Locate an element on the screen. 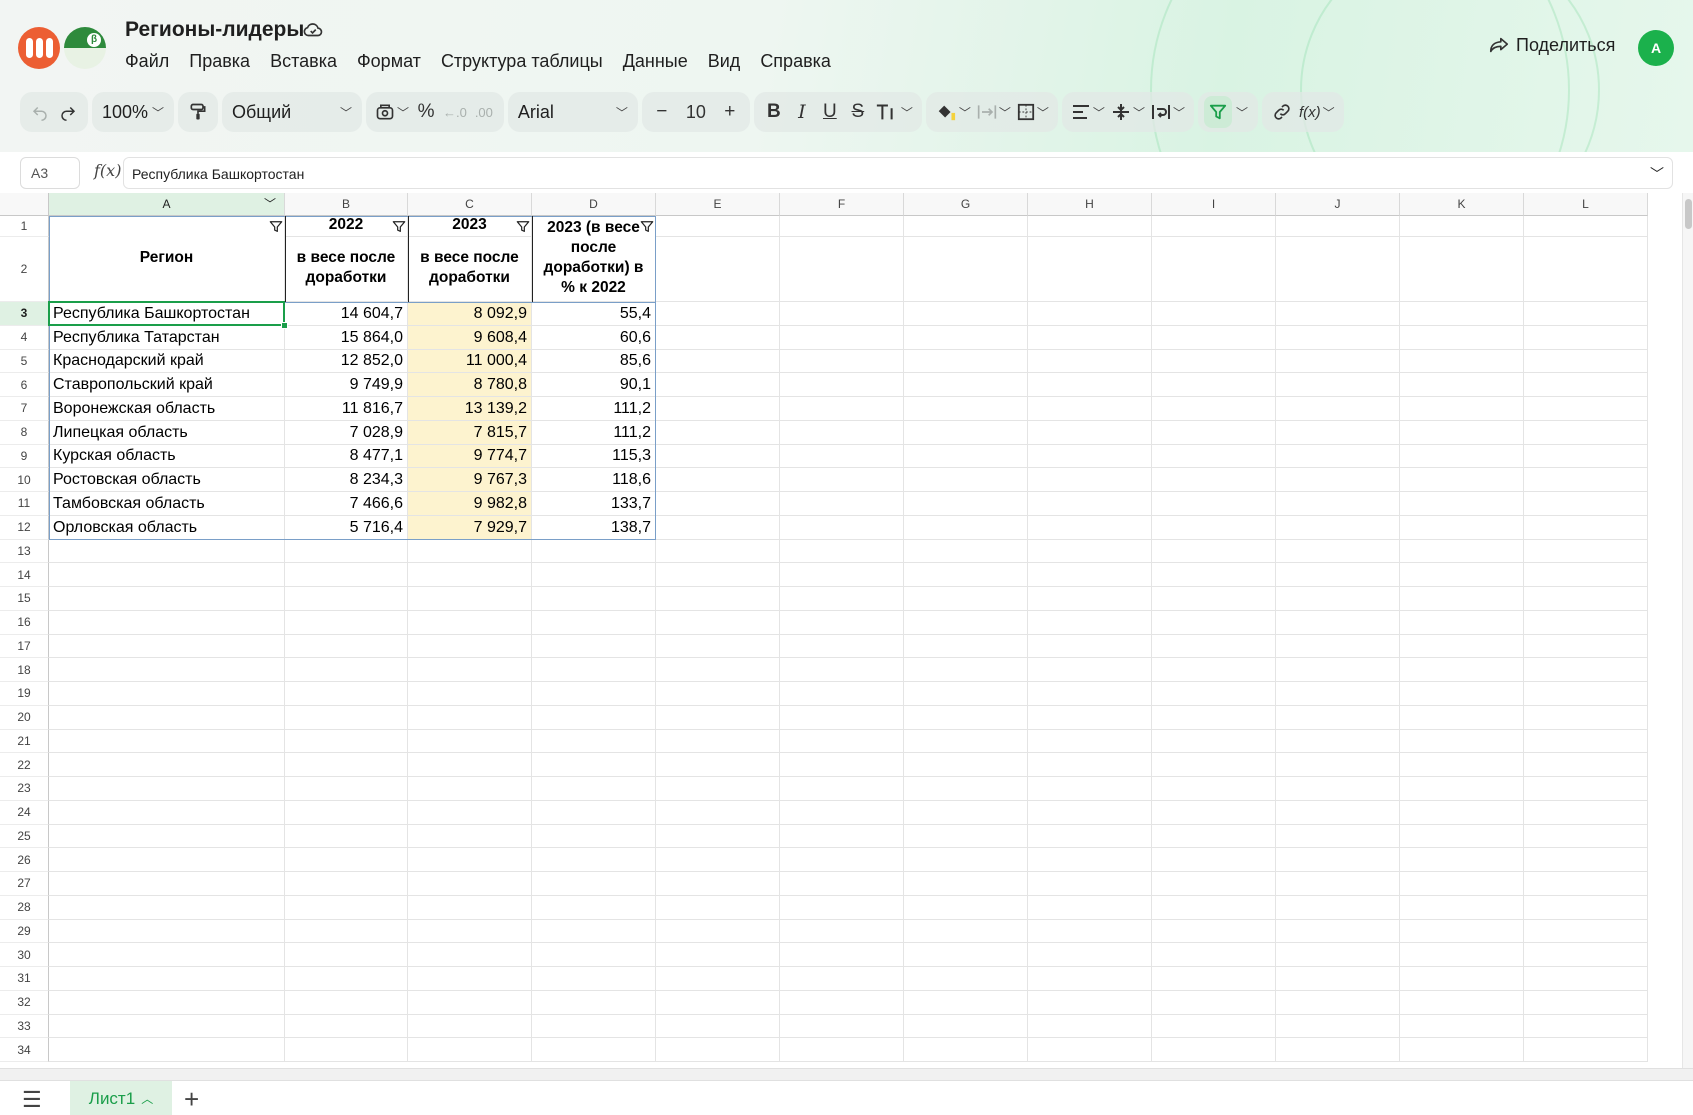 The height and width of the screenshot is (1115, 1693). row-header: 31 is located at coordinates (24, 979).